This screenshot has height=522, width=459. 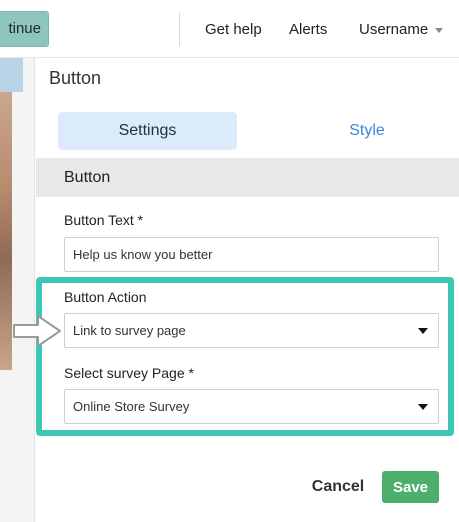 What do you see at coordinates (104, 220) in the screenshot?
I see `button-text-label: Button Text *` at bounding box center [104, 220].